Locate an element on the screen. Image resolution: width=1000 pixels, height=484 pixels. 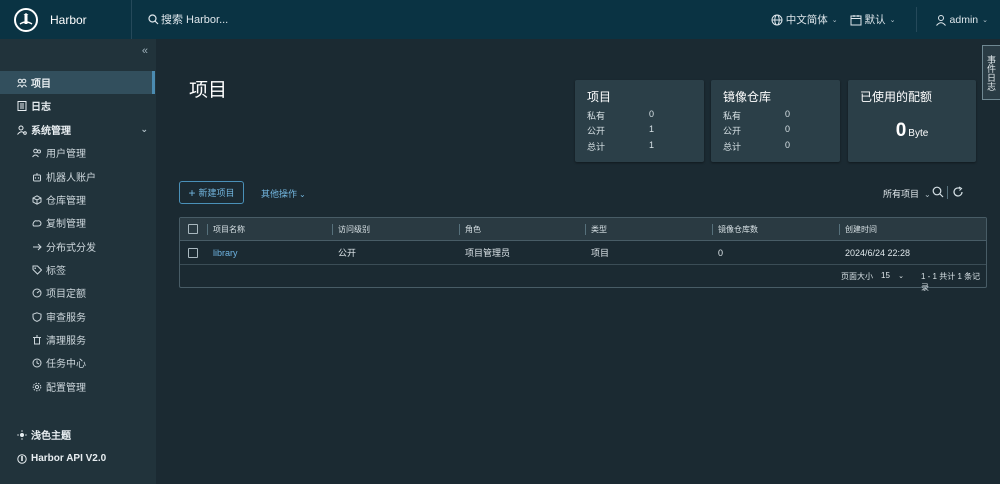
collapse-sidebar-icon: « is located at coordinates (145, 51).